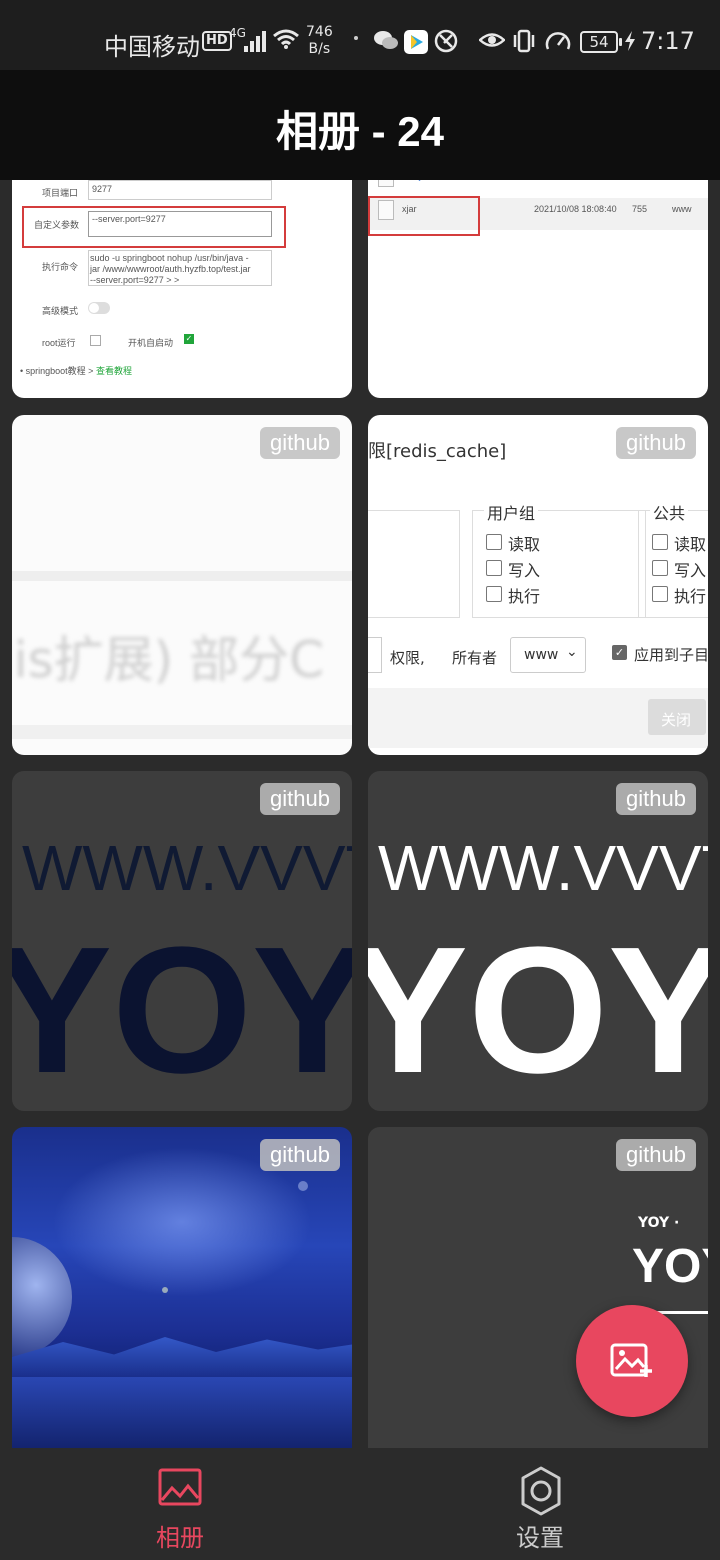 This screenshot has height=1560, width=720. Describe the element at coordinates (151, 343) in the screenshot. I see `label-autostart: 开机自启动` at that location.